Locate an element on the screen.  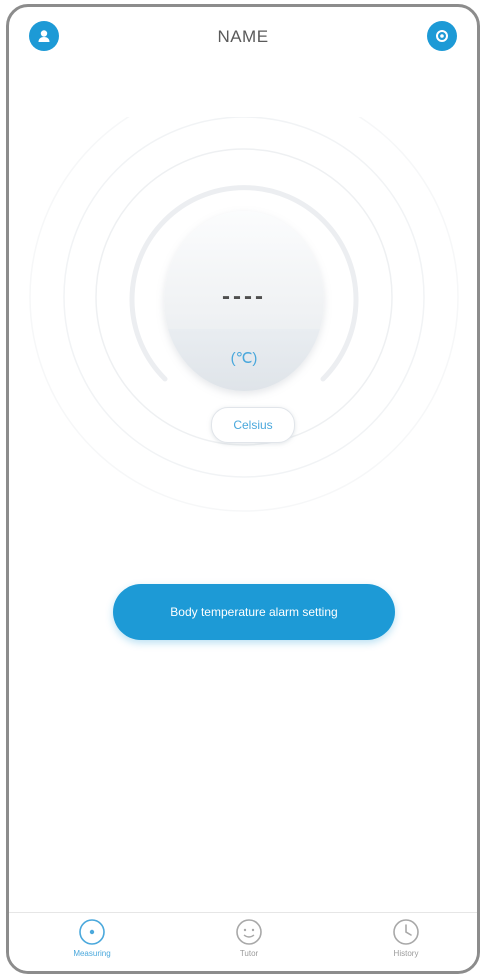
unit-symbol: (℃) is located at coordinates (244, 358).